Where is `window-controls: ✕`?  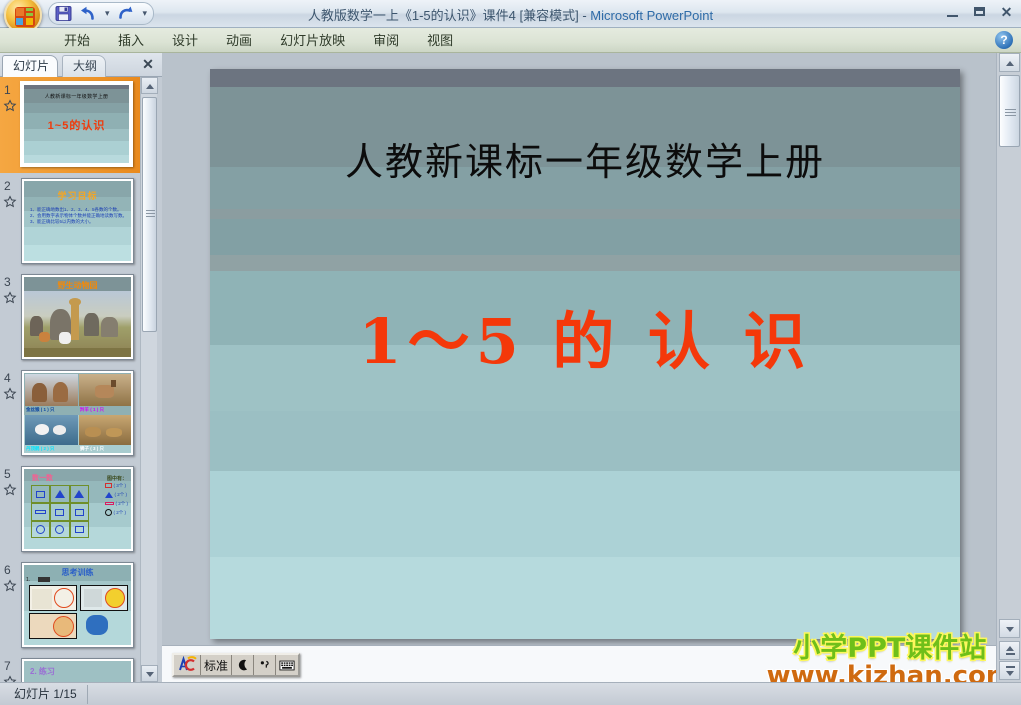
window-controls: ✕ is located at coordinates (979, 12).